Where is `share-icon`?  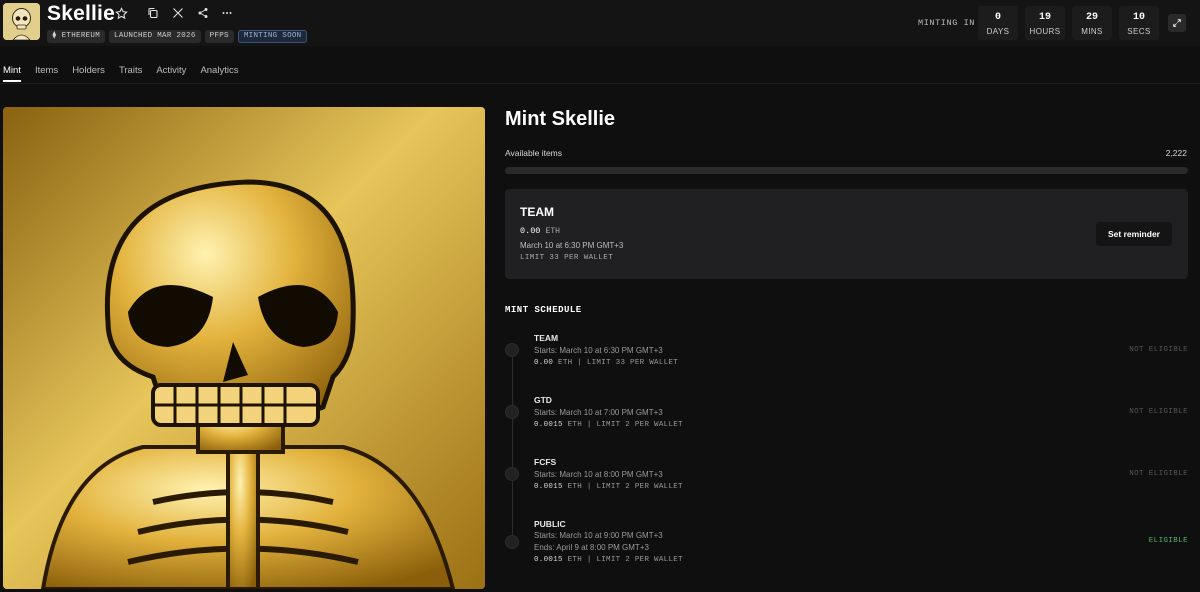
share-icon is located at coordinates (203, 13).